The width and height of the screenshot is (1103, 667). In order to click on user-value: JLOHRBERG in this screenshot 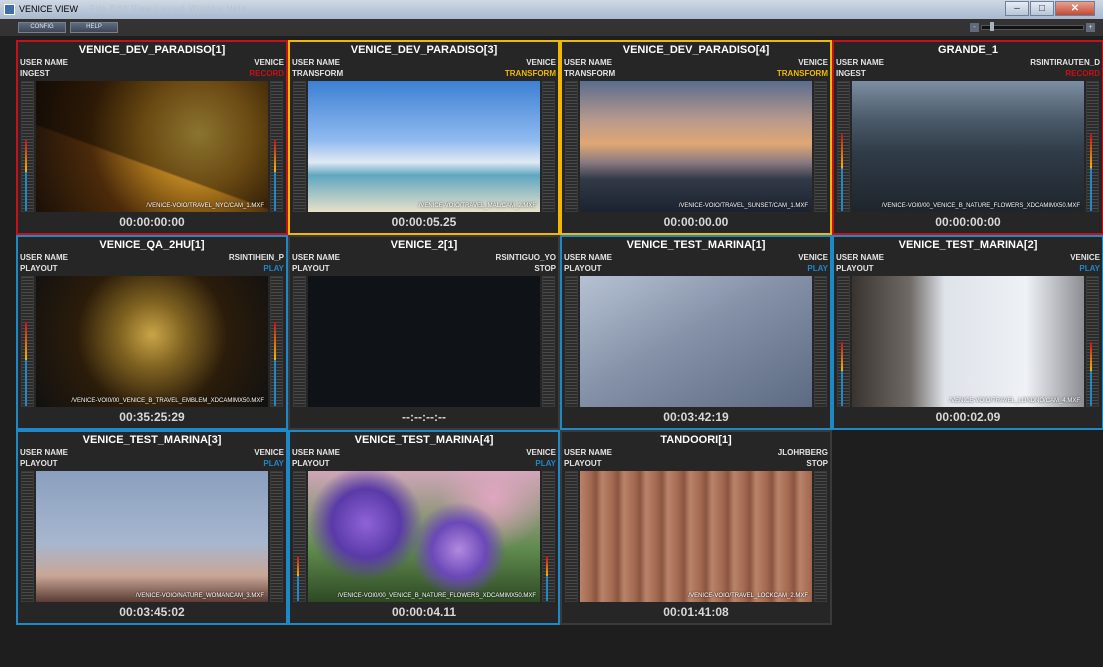, I will do `click(802, 452)`.